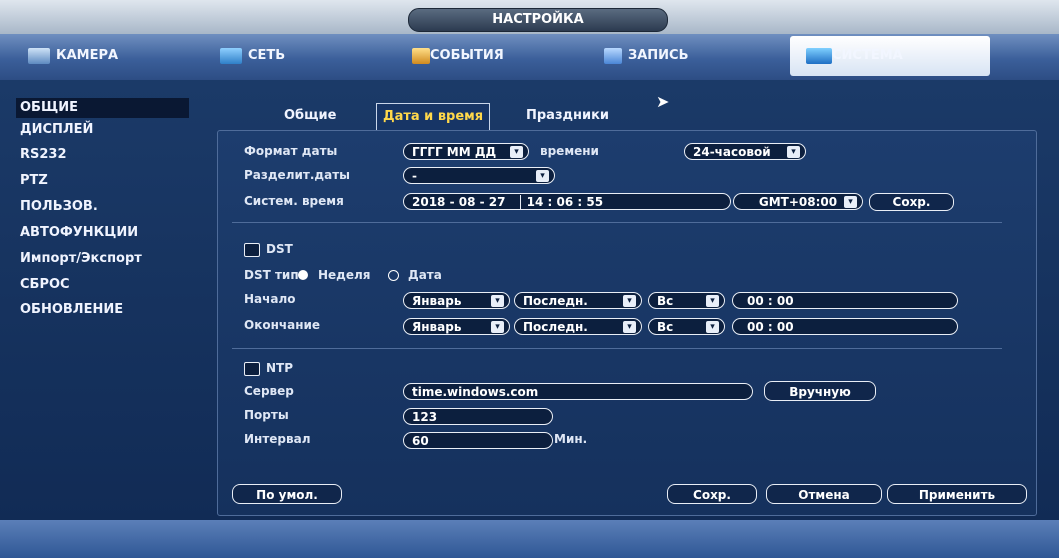  I want to click on start-week-select: Последн. ▾, so click(578, 300).